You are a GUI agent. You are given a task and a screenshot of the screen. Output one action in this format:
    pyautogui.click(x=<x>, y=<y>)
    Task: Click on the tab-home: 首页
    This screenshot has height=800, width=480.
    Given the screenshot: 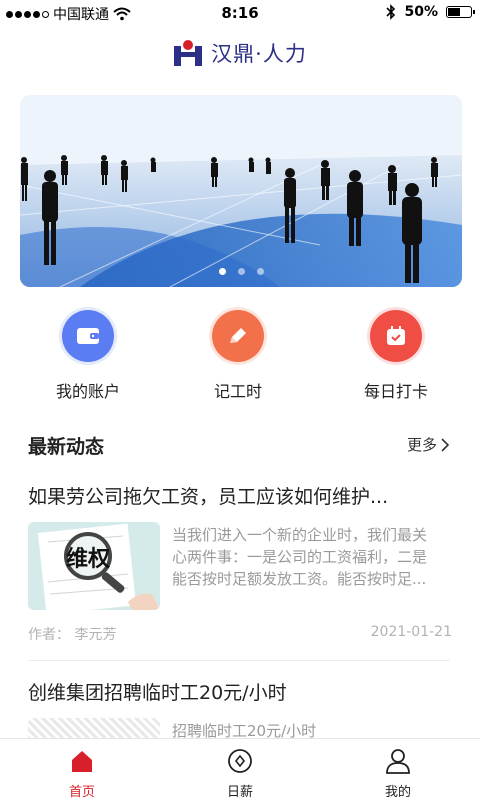 What is the action you would take?
    pyautogui.click(x=82, y=773)
    